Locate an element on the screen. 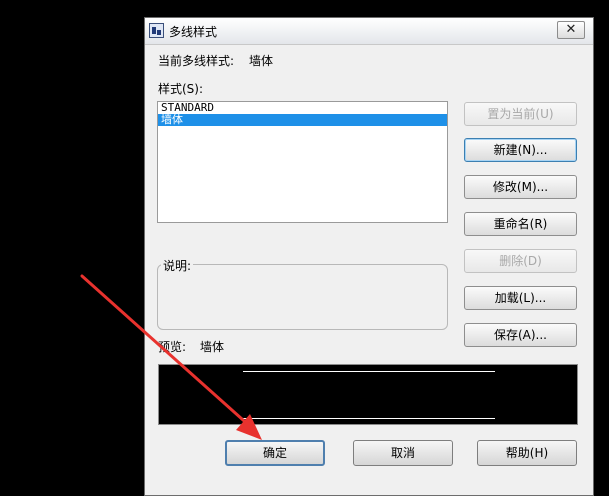 Image resolution: width=609 pixels, height=496 pixels. annotation-arrow-icon is located at coordinates (171, 357).